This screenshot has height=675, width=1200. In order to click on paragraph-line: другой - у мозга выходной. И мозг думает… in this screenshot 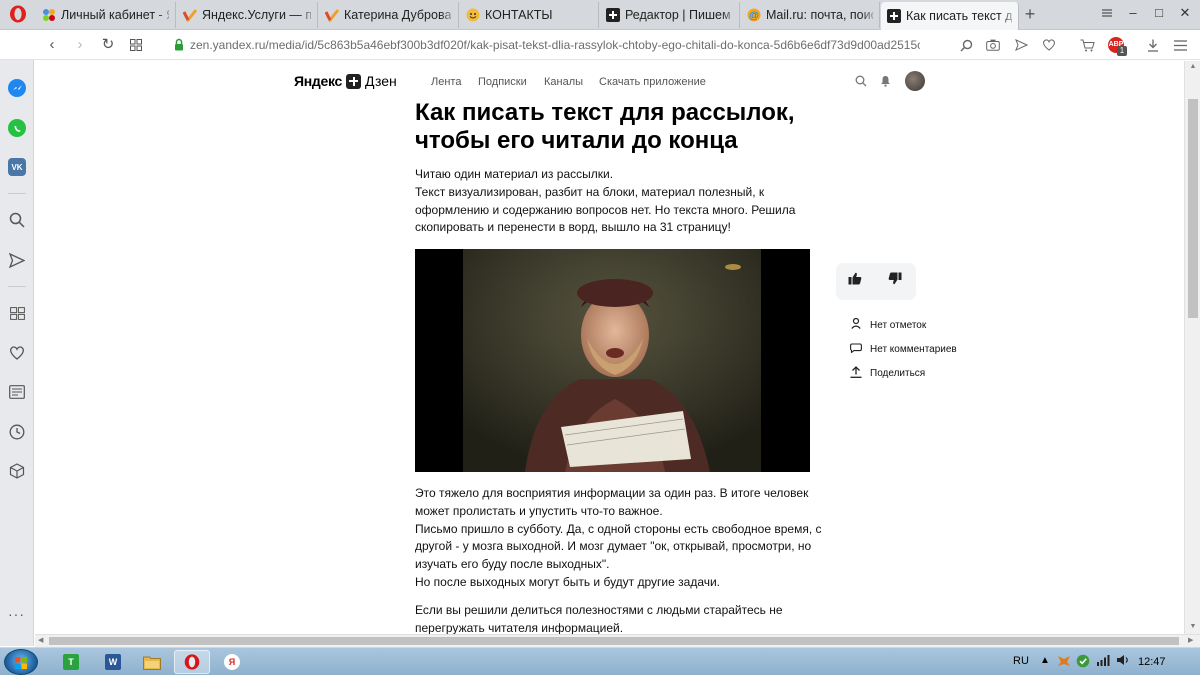, I will do `click(613, 546)`.